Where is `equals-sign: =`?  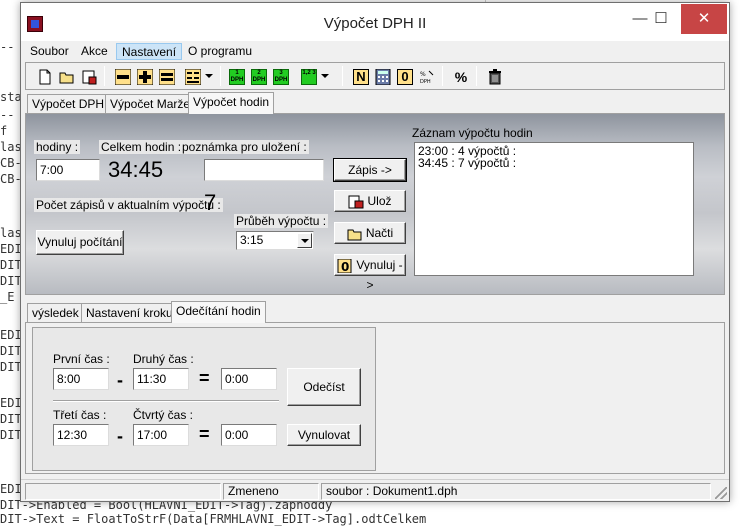 equals-sign: = is located at coordinates (204, 378).